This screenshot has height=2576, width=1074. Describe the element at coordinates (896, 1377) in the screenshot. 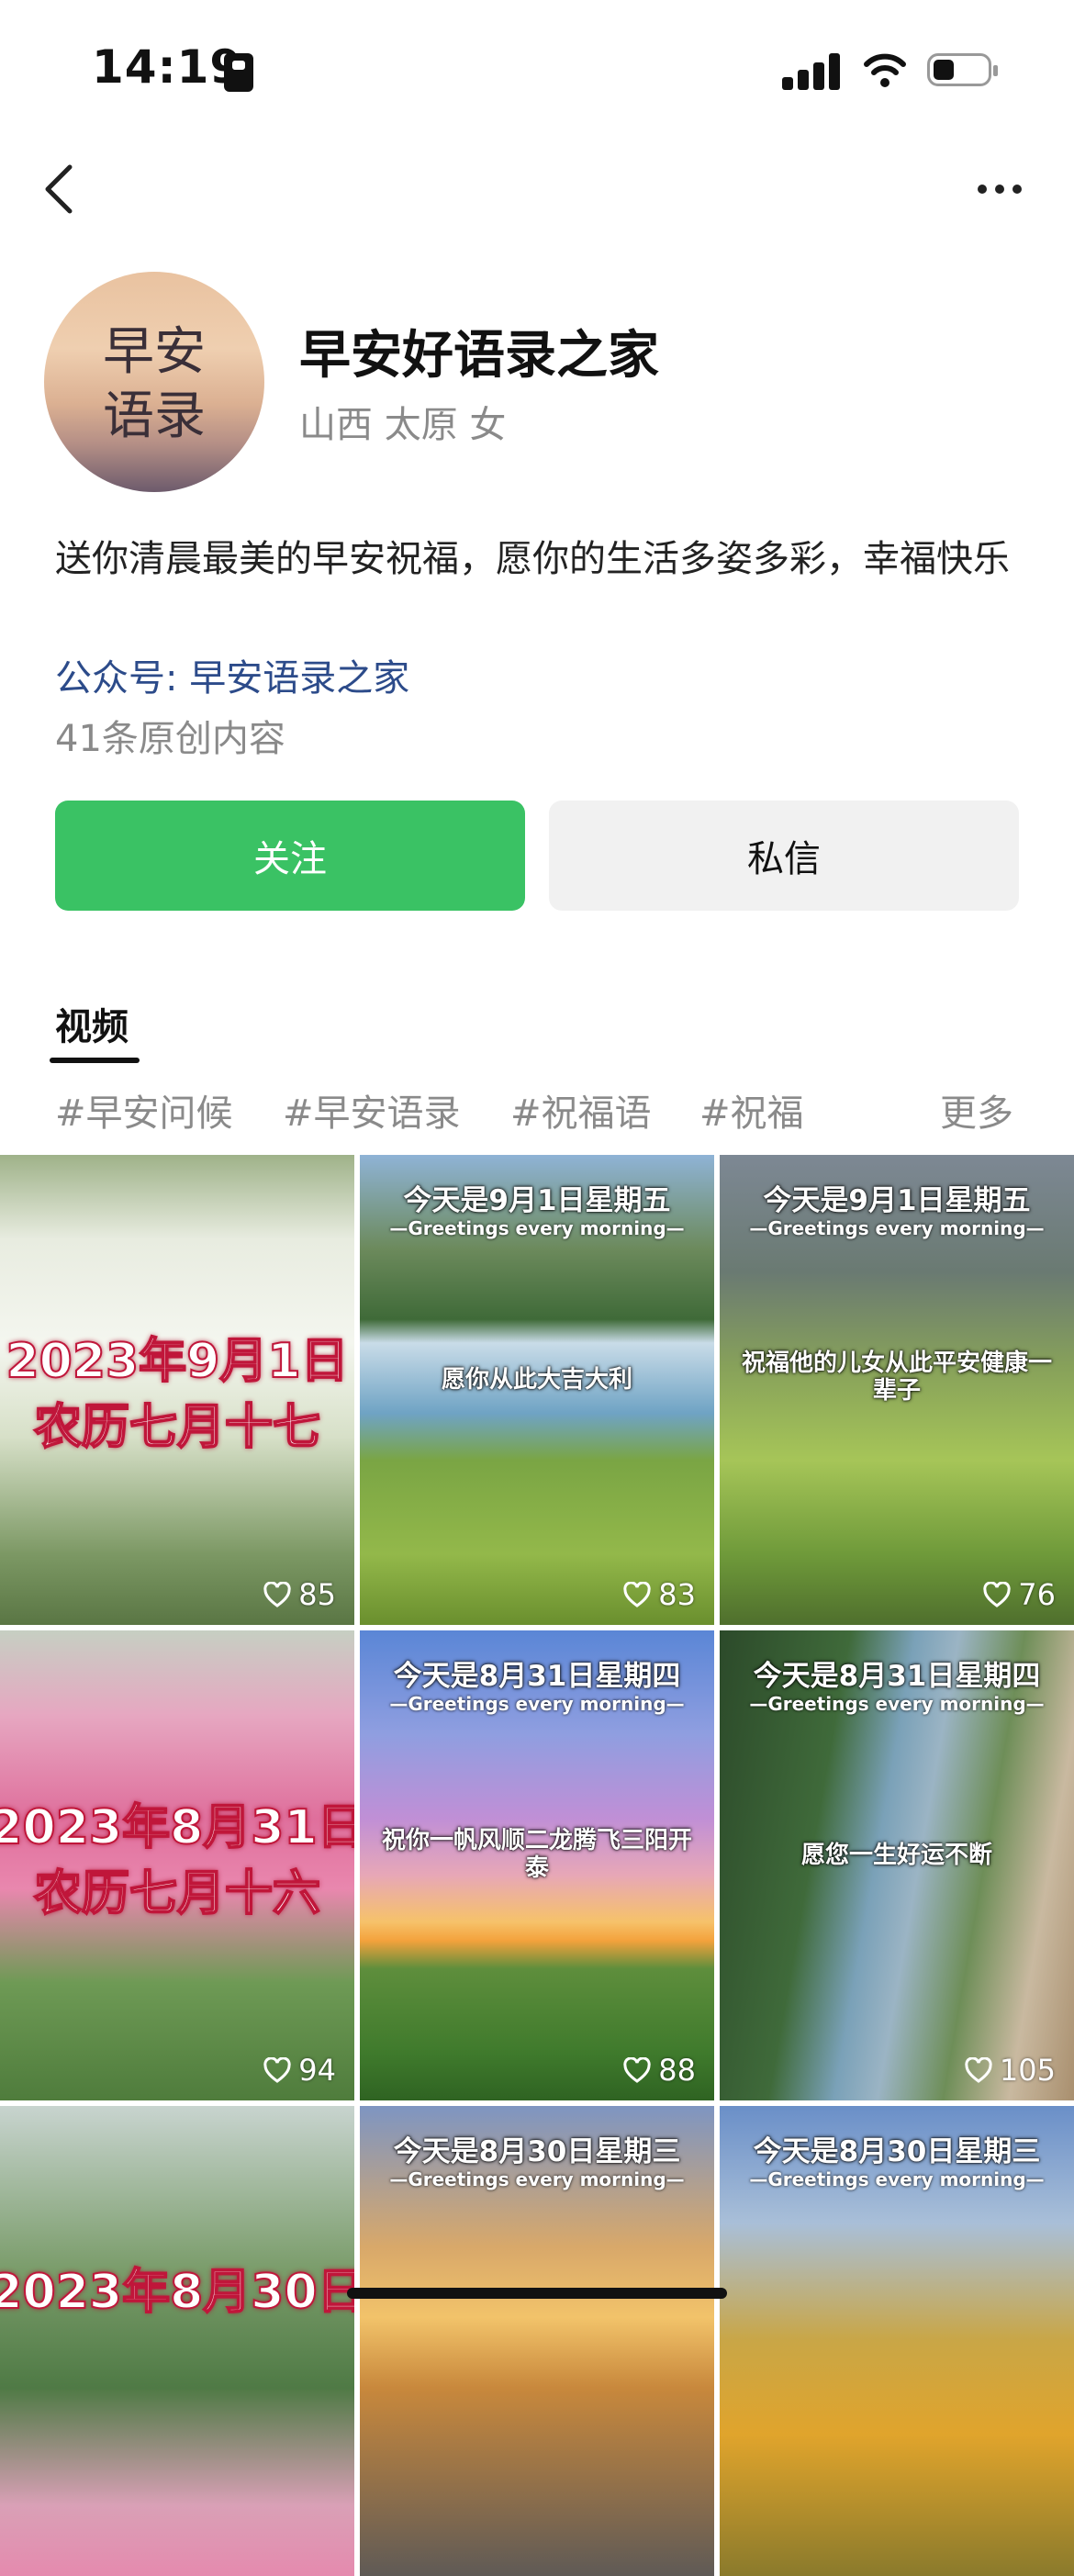

I see `video-caption: 祝福他的儿女从此平安健康一辈子` at that location.